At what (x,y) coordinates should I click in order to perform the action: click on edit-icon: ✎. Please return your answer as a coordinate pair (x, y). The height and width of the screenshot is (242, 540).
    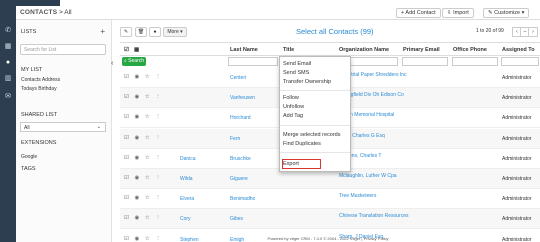
    Looking at the image, I should click on (126, 32).